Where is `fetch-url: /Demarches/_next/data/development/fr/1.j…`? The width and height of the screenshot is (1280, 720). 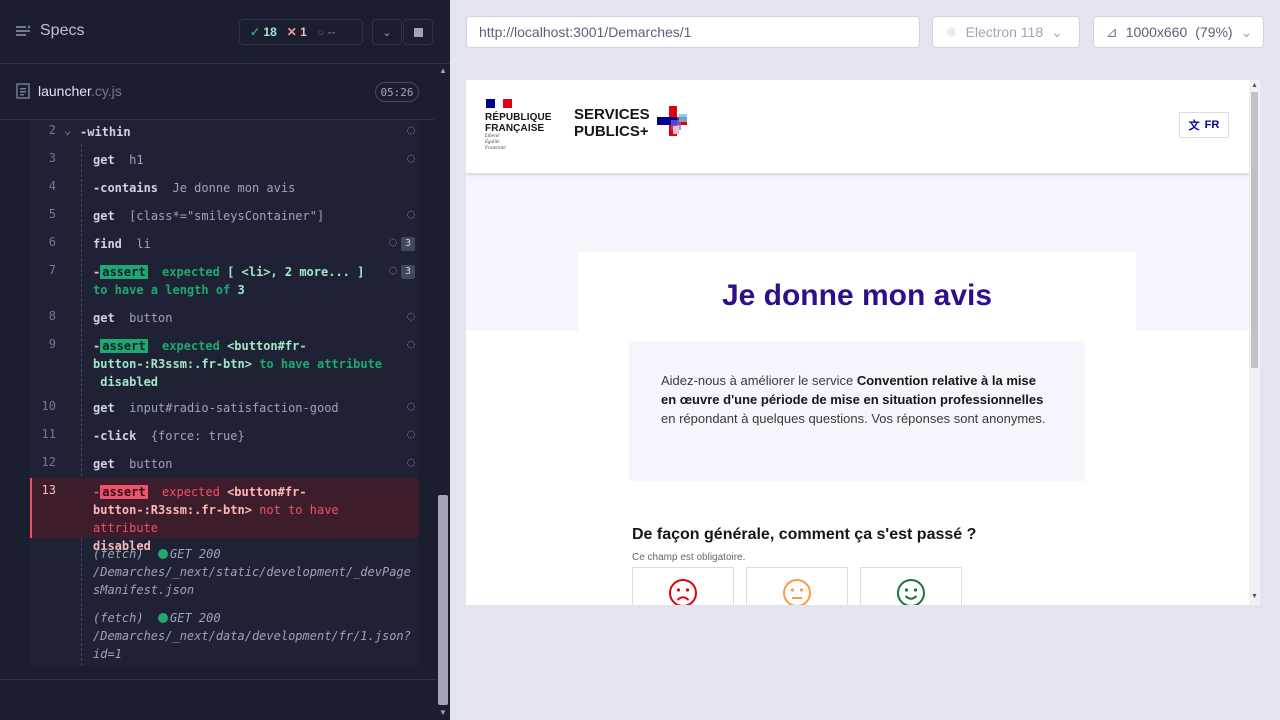
fetch-url: /Demarches/_next/data/development/fr/1.j… is located at coordinates (252, 636).